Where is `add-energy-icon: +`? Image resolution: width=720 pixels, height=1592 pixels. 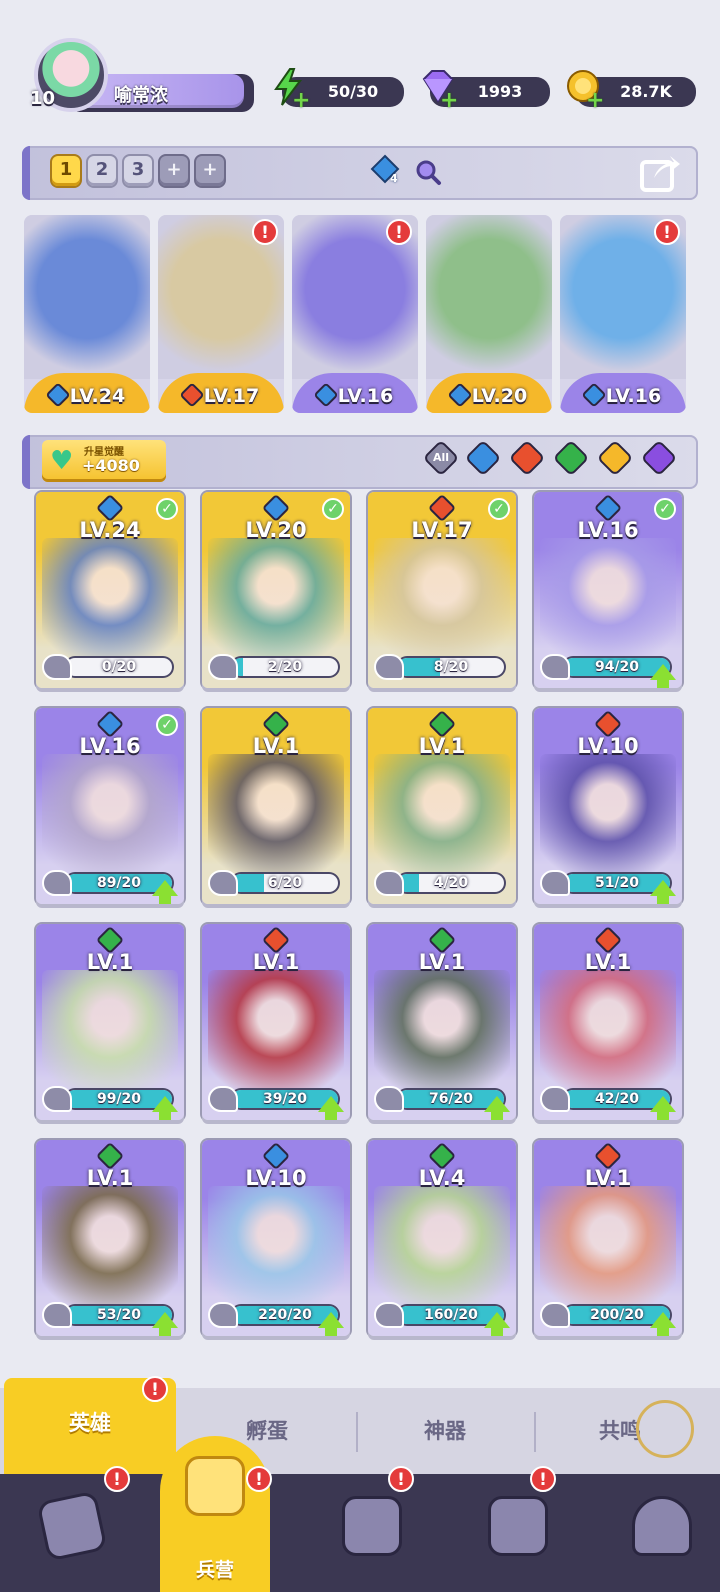
add-energy-icon: + is located at coordinates (301, 101).